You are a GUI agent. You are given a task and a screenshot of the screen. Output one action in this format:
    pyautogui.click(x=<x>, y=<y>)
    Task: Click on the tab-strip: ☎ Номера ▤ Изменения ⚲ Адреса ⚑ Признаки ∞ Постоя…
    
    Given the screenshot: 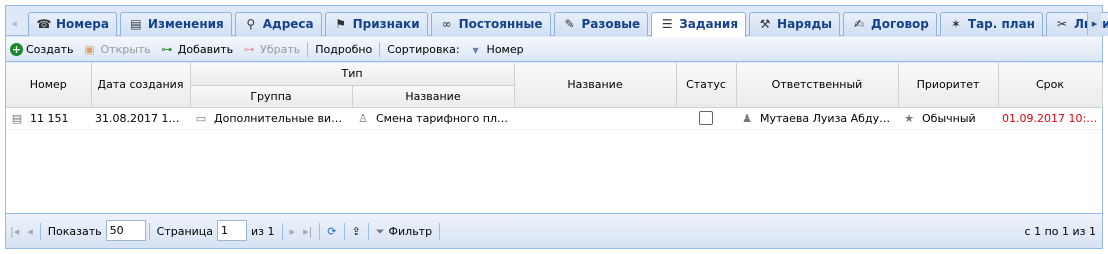 What is the action you would take?
    pyautogui.click(x=568, y=24)
    